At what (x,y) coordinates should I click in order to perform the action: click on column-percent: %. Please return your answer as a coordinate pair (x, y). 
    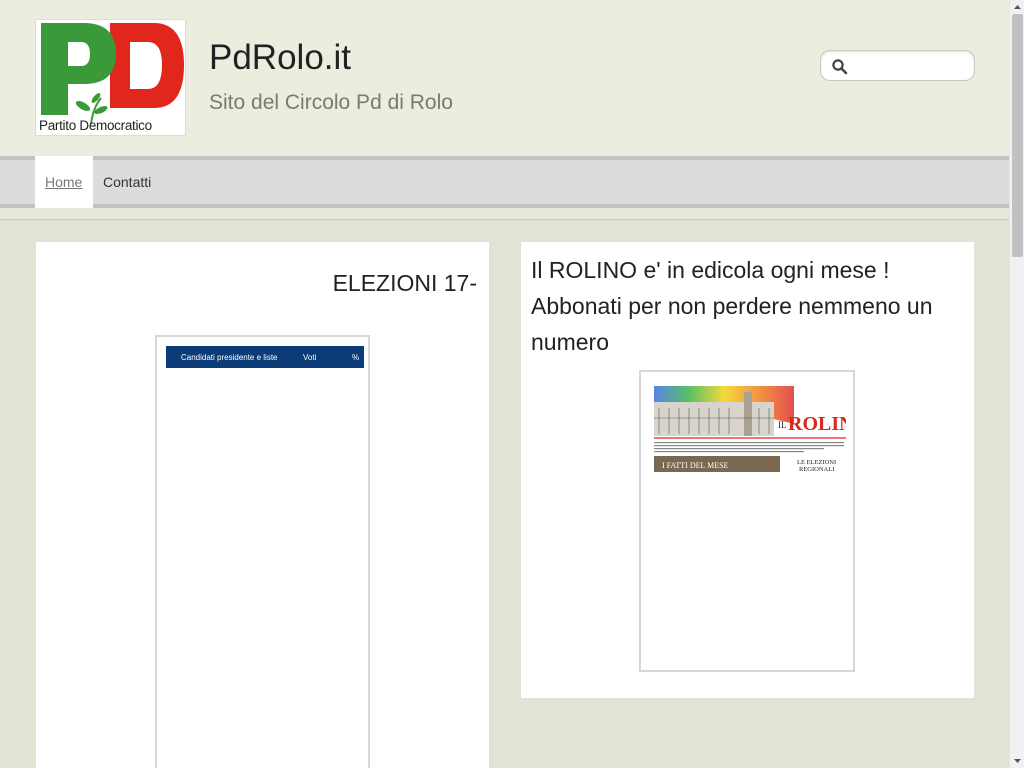
    Looking at the image, I should click on (356, 357).